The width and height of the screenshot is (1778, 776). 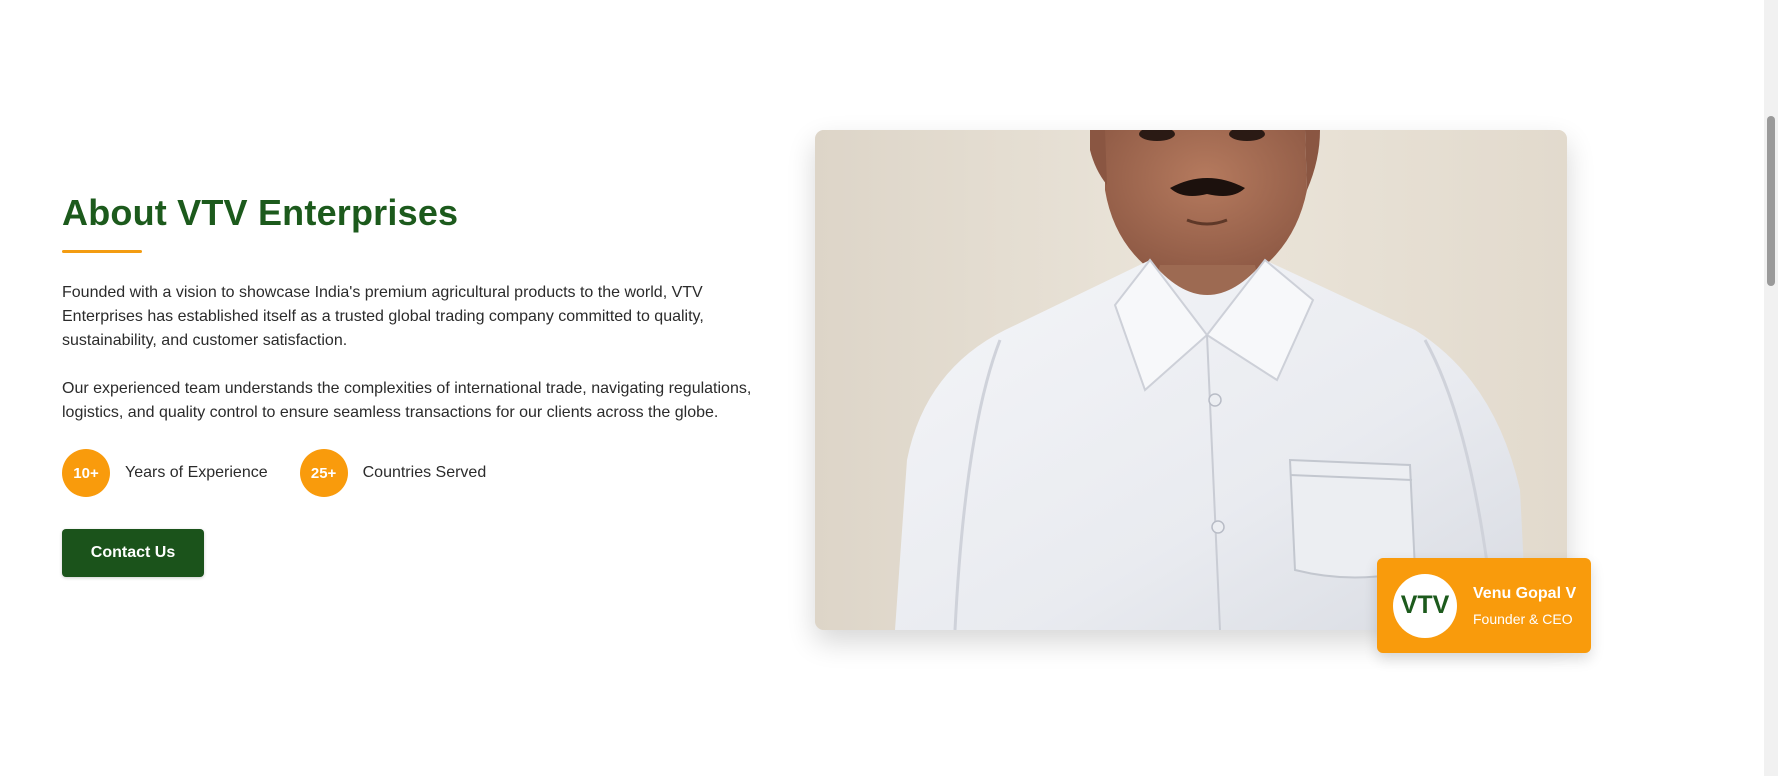 What do you see at coordinates (133, 553) in the screenshot?
I see `contact-us-button: Contact Us` at bounding box center [133, 553].